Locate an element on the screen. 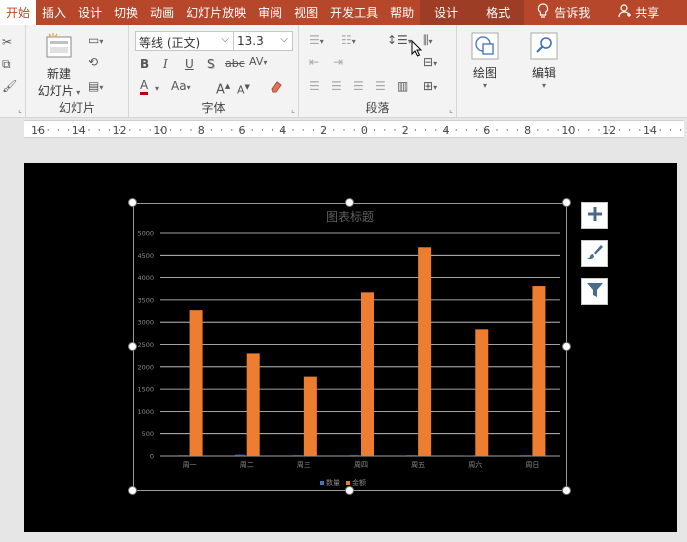 The image size is (687, 542). font-size-select: 13.3 ⌵ is located at coordinates (263, 41).